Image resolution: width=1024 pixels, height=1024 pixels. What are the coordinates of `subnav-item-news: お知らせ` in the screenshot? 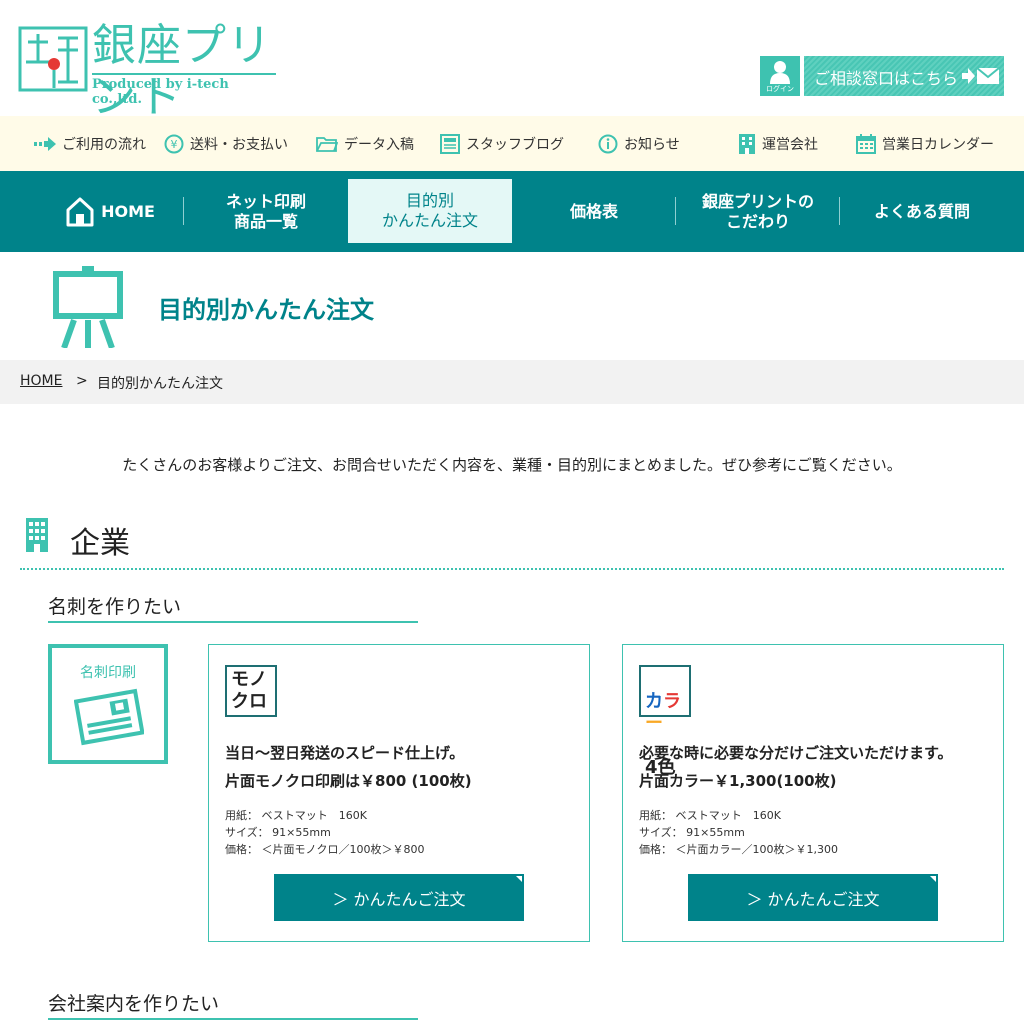 It's located at (639, 144).